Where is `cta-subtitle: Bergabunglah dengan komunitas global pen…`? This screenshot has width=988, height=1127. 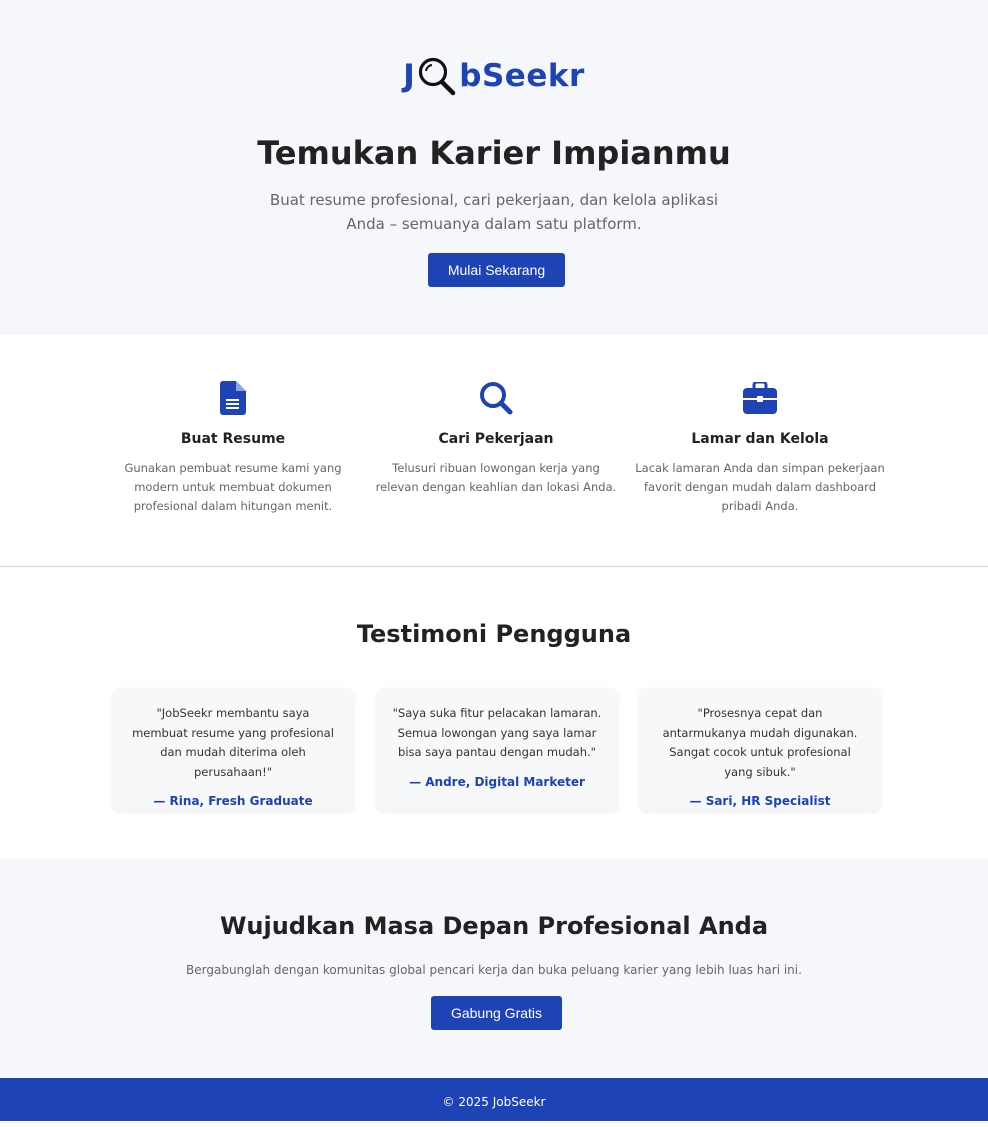
cta-subtitle: Bergabunglah dengan komunitas global pen… is located at coordinates (494, 970).